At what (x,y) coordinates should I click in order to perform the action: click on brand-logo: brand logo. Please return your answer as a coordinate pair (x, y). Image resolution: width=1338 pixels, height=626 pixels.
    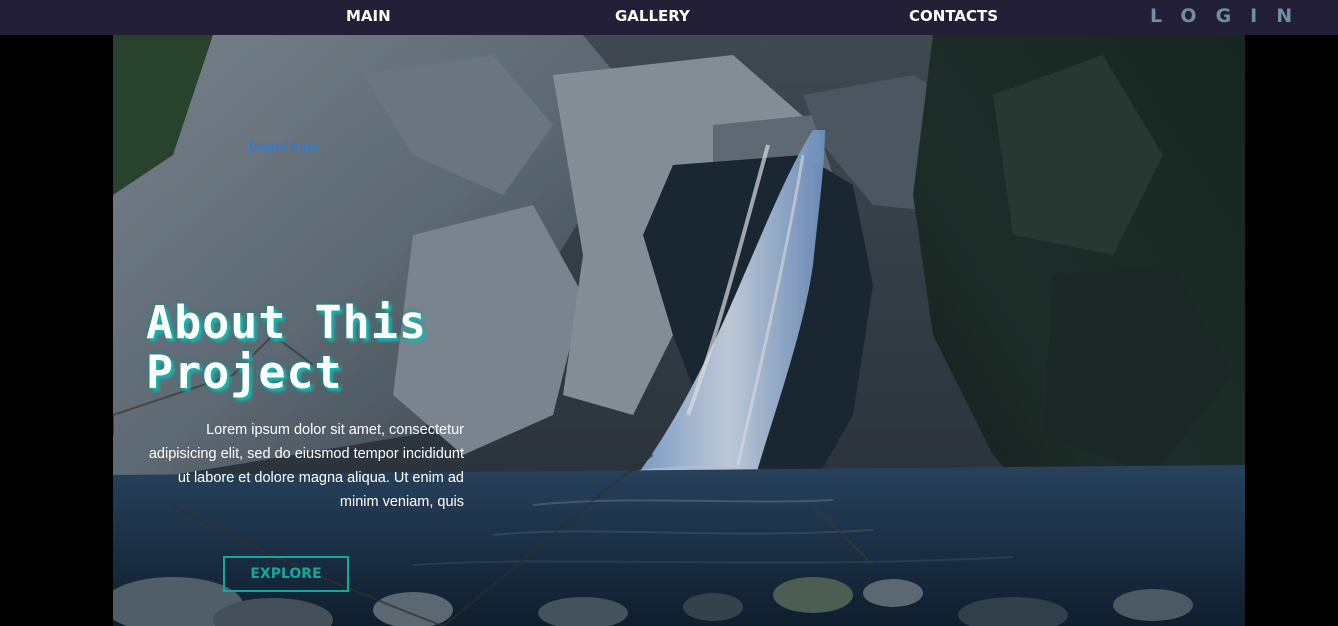
    Looking at the image, I should click on (284, 146).